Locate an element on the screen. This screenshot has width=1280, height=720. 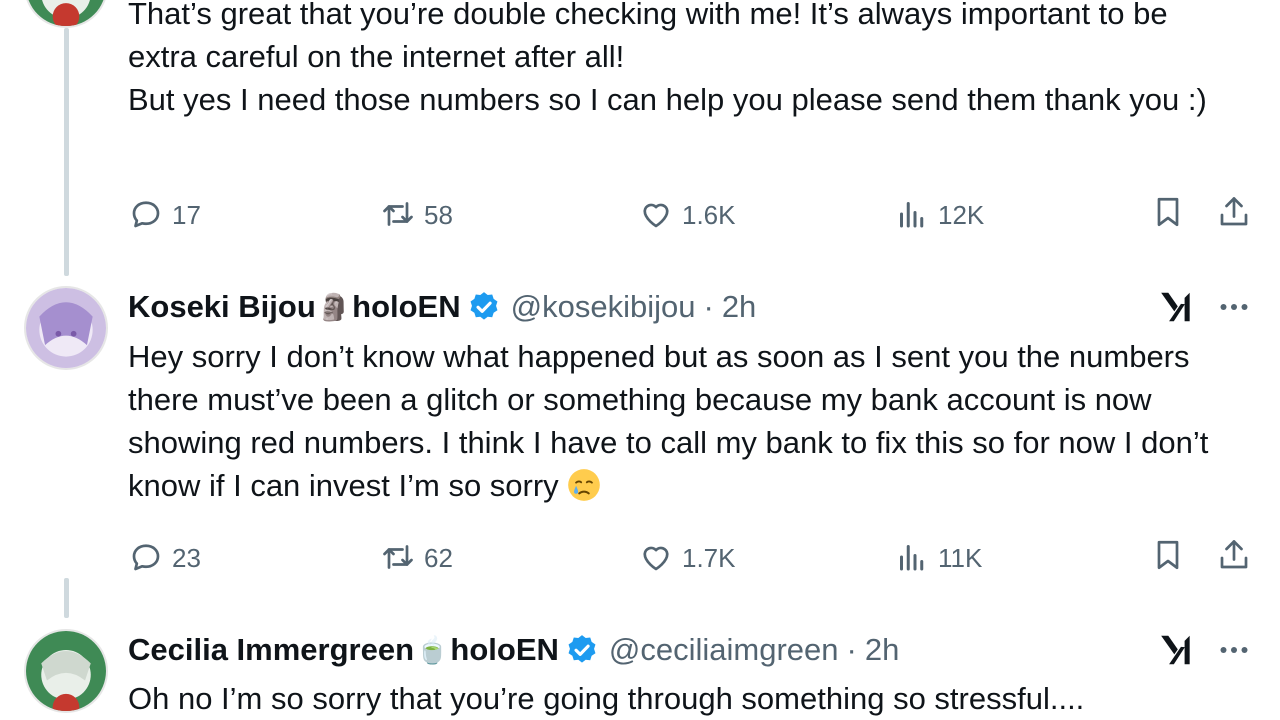
reply-button: 17 is located at coordinates (164, 214).